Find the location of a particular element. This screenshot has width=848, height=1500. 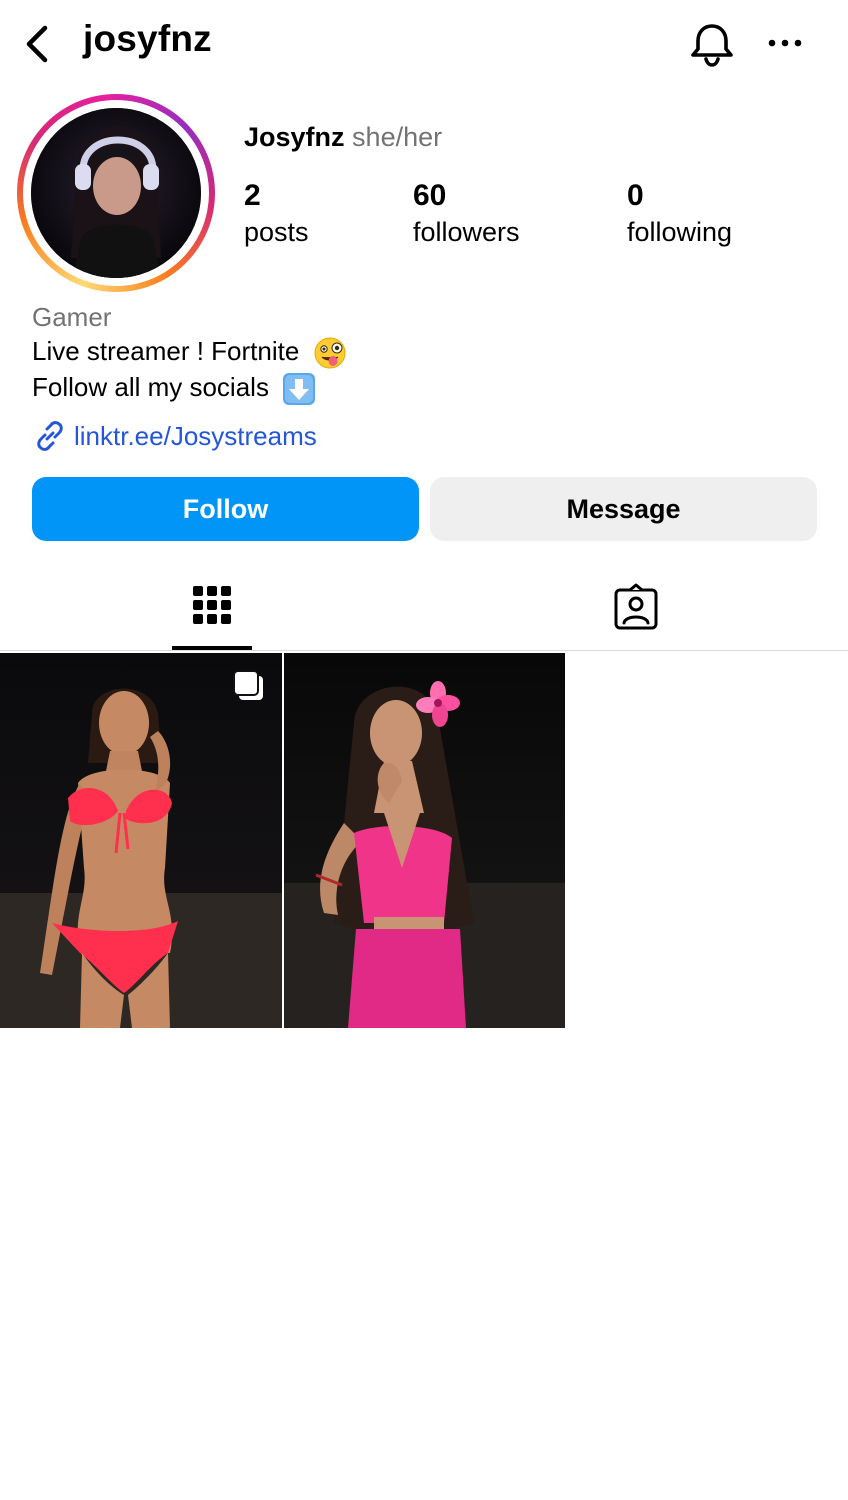

bell-icon is located at coordinates (712, 45).